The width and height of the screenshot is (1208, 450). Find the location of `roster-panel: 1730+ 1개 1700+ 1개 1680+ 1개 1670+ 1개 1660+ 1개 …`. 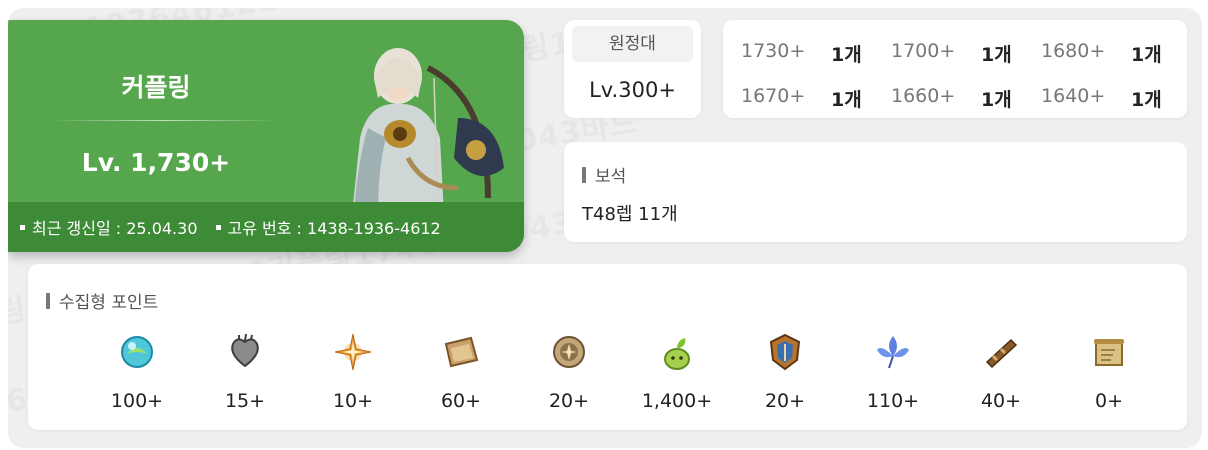

roster-panel: 1730+ 1개 1700+ 1개 1680+ 1개 1670+ 1개 1660+ 1개 … is located at coordinates (955, 69).